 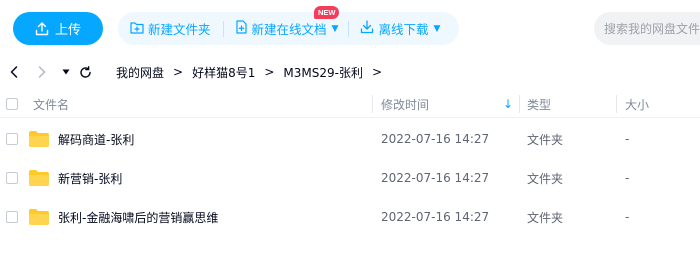 I want to click on new-folder-icon, so click(x=137, y=29).